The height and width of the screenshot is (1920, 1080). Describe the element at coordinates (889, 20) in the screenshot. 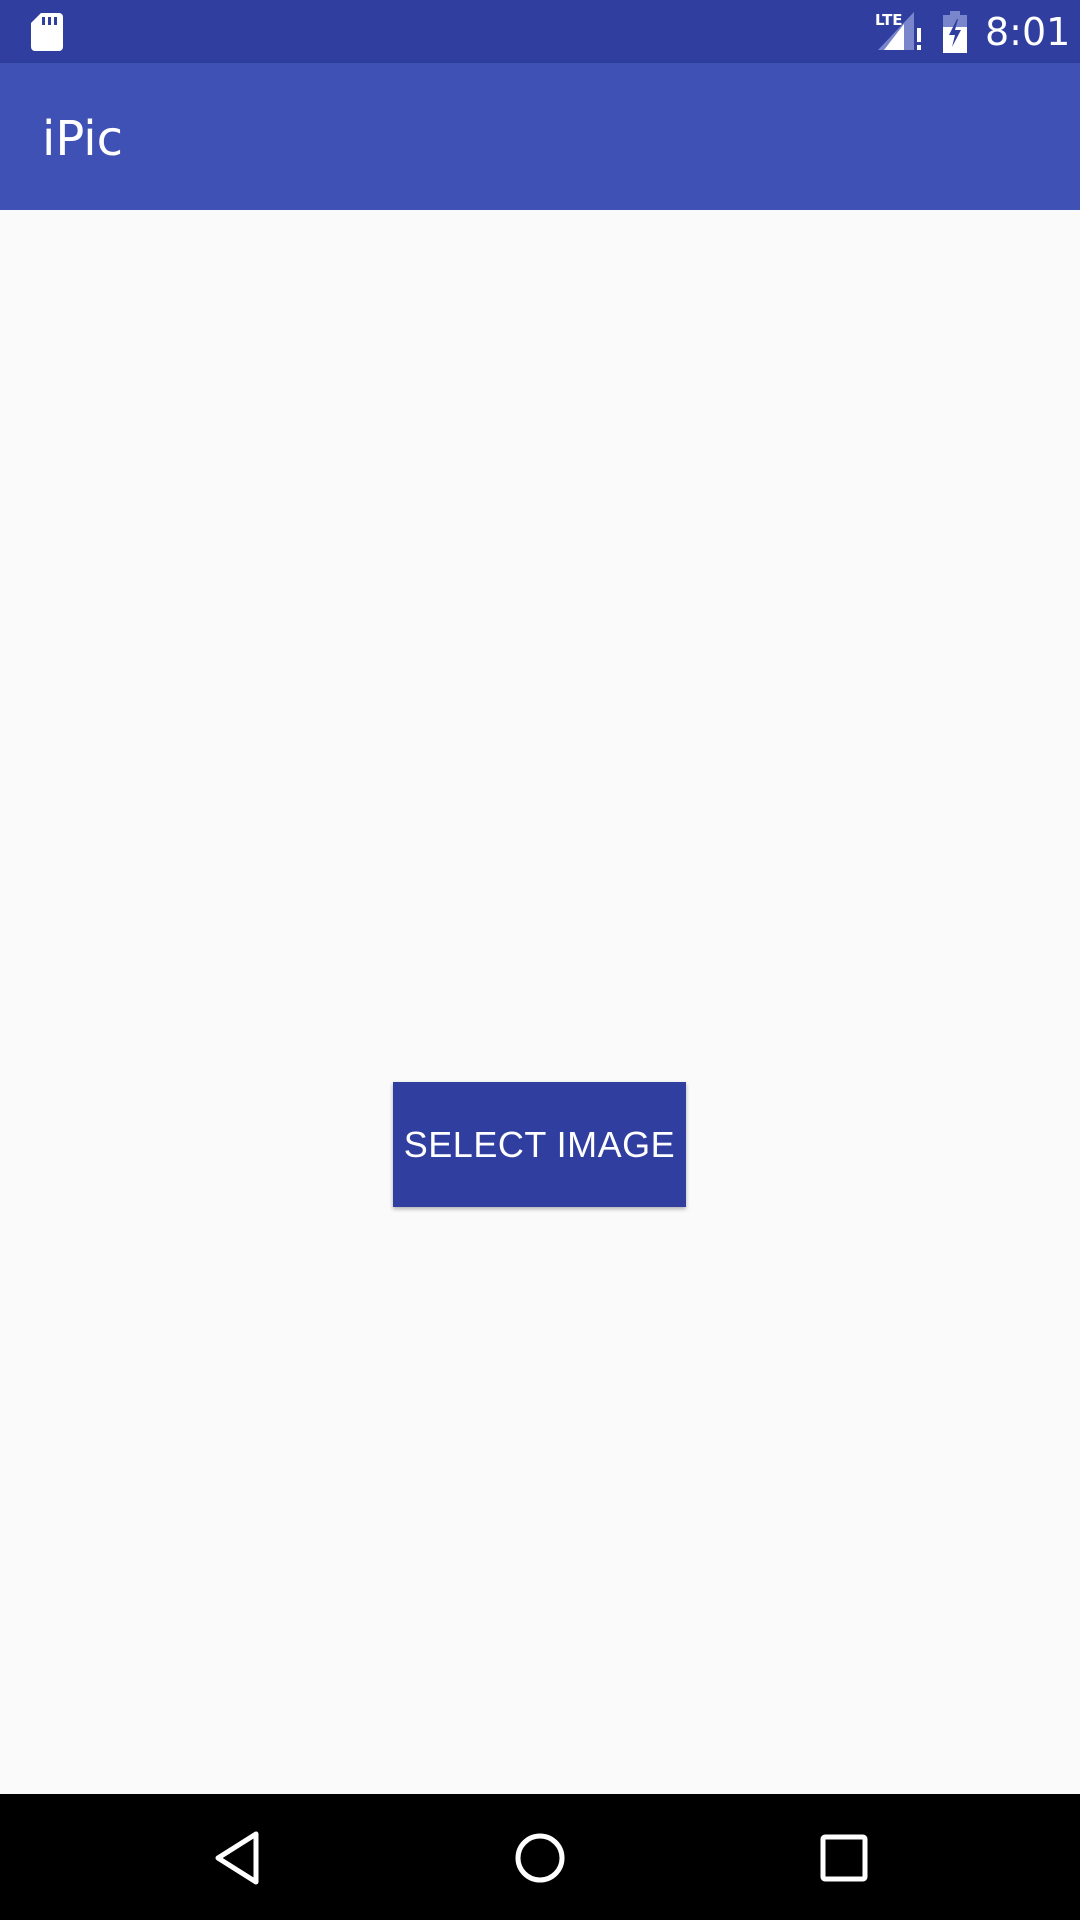

I see `lte-label: LTE` at that location.